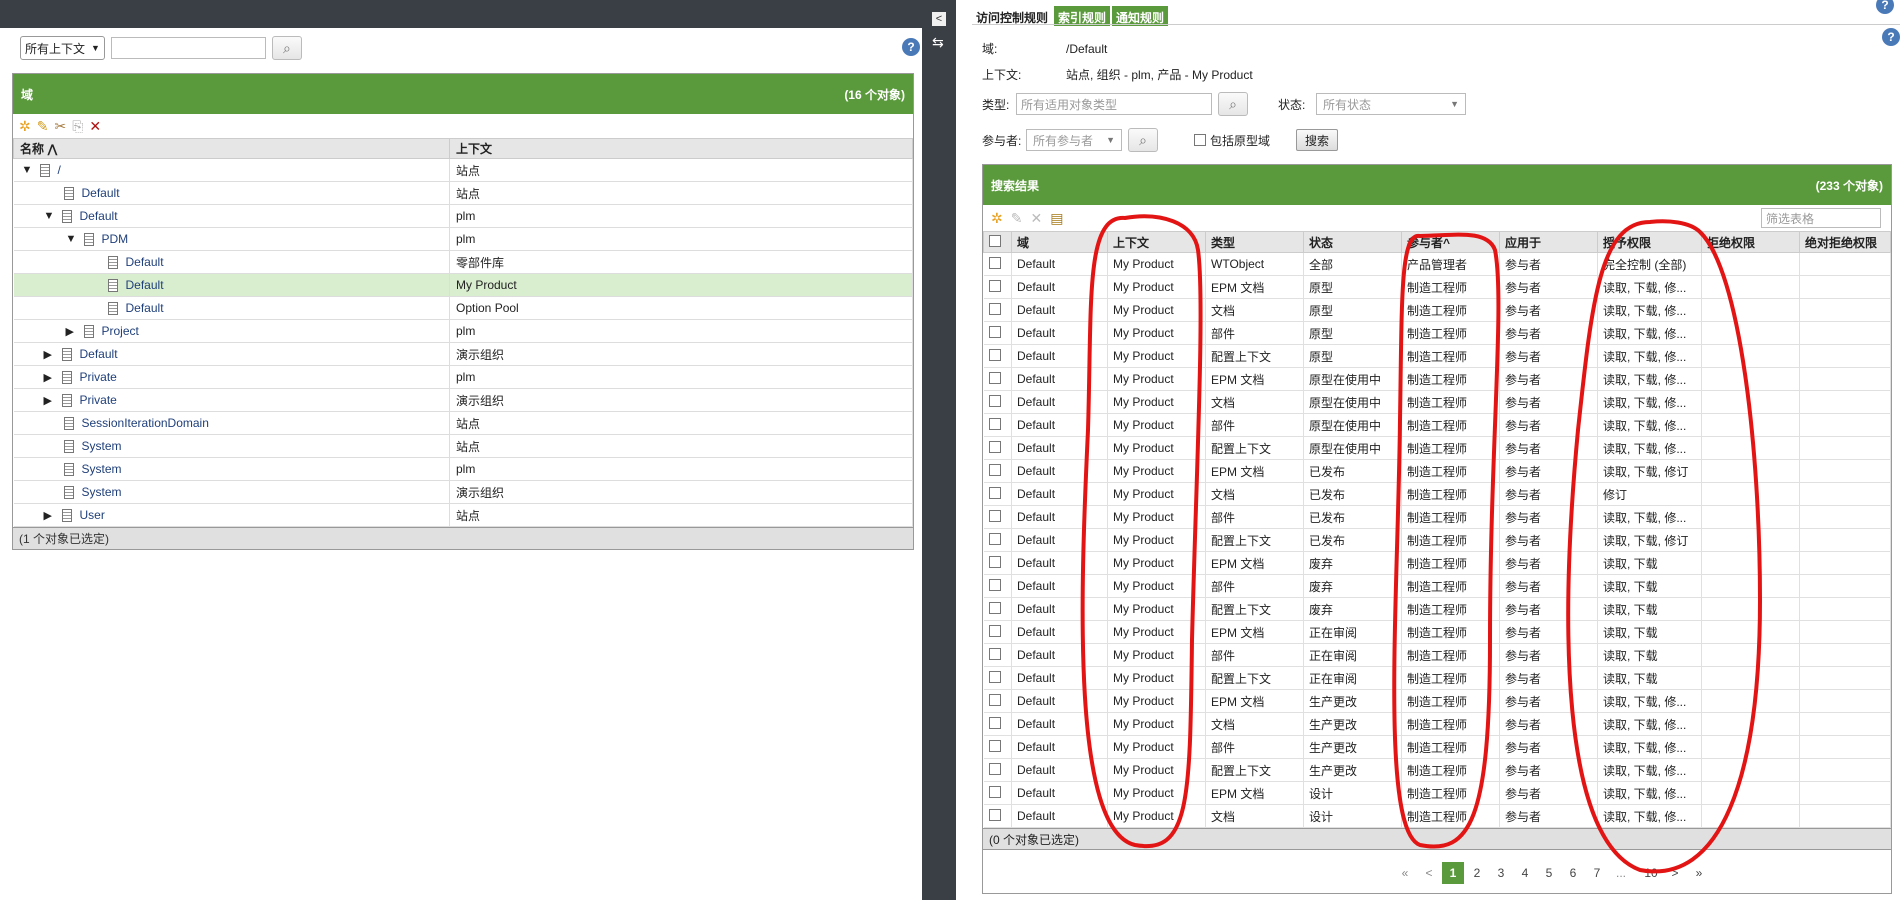 The height and width of the screenshot is (900, 1900). Describe the element at coordinates (463, 400) in the screenshot. I see `domain-tree-row: ▶ Private 演示组织` at that location.